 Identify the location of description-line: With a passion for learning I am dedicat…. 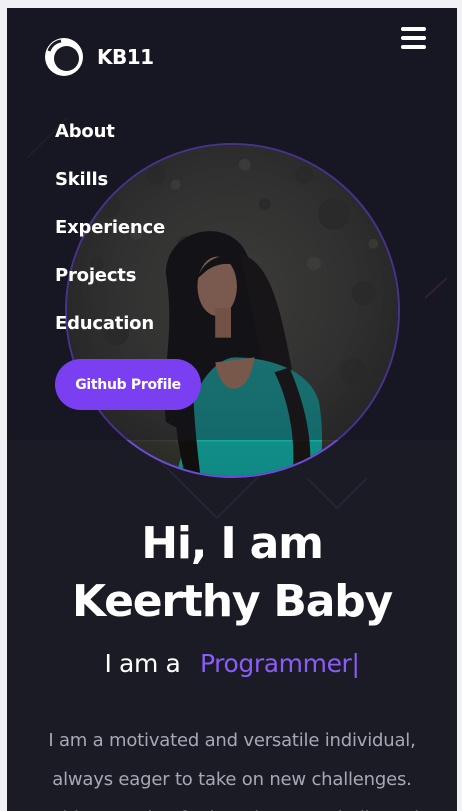
(232, 805).